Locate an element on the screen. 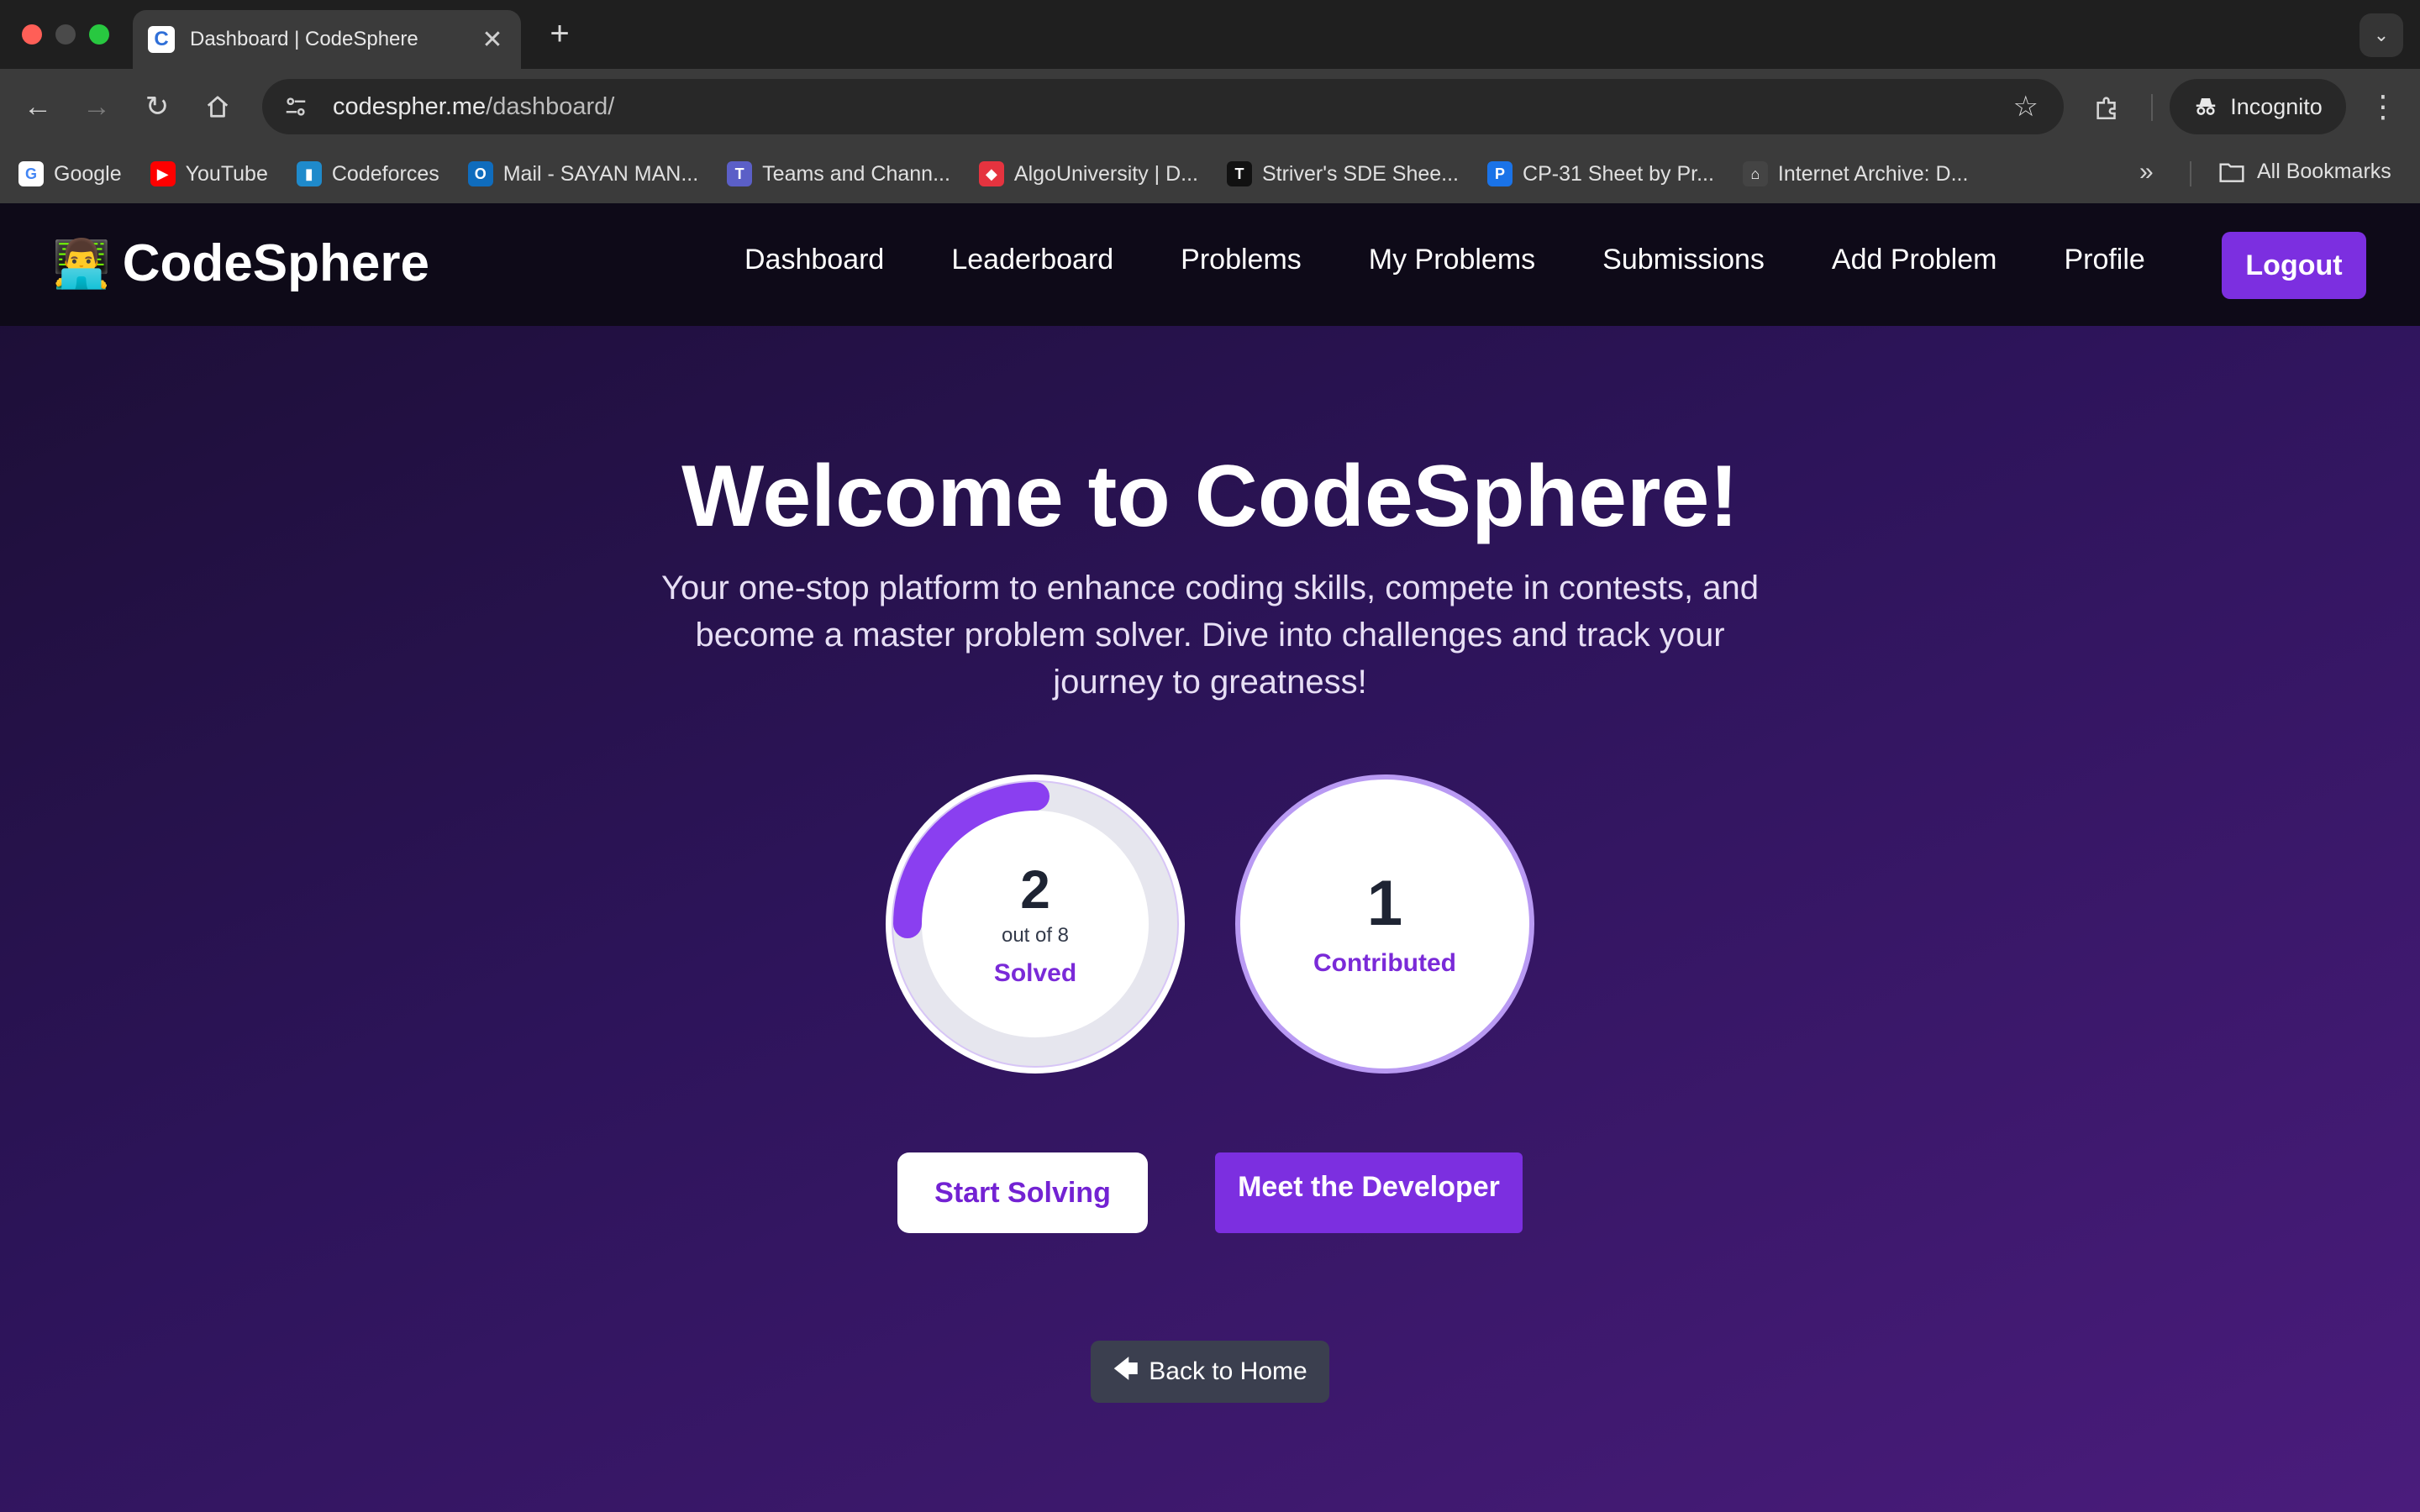 This screenshot has width=2420, height=1512. nav-link-submissions: Submissions is located at coordinates (1683, 260).